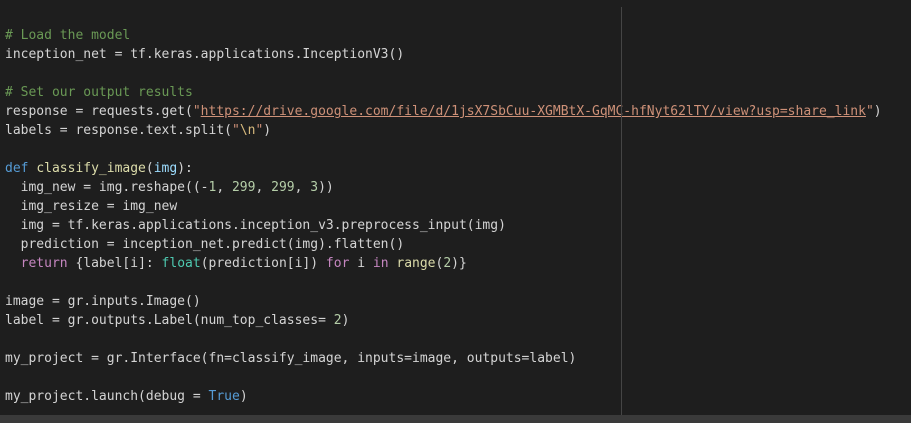 The width and height of the screenshot is (911, 423). Describe the element at coordinates (314, 187) in the screenshot. I see `code-token: 3` at that location.